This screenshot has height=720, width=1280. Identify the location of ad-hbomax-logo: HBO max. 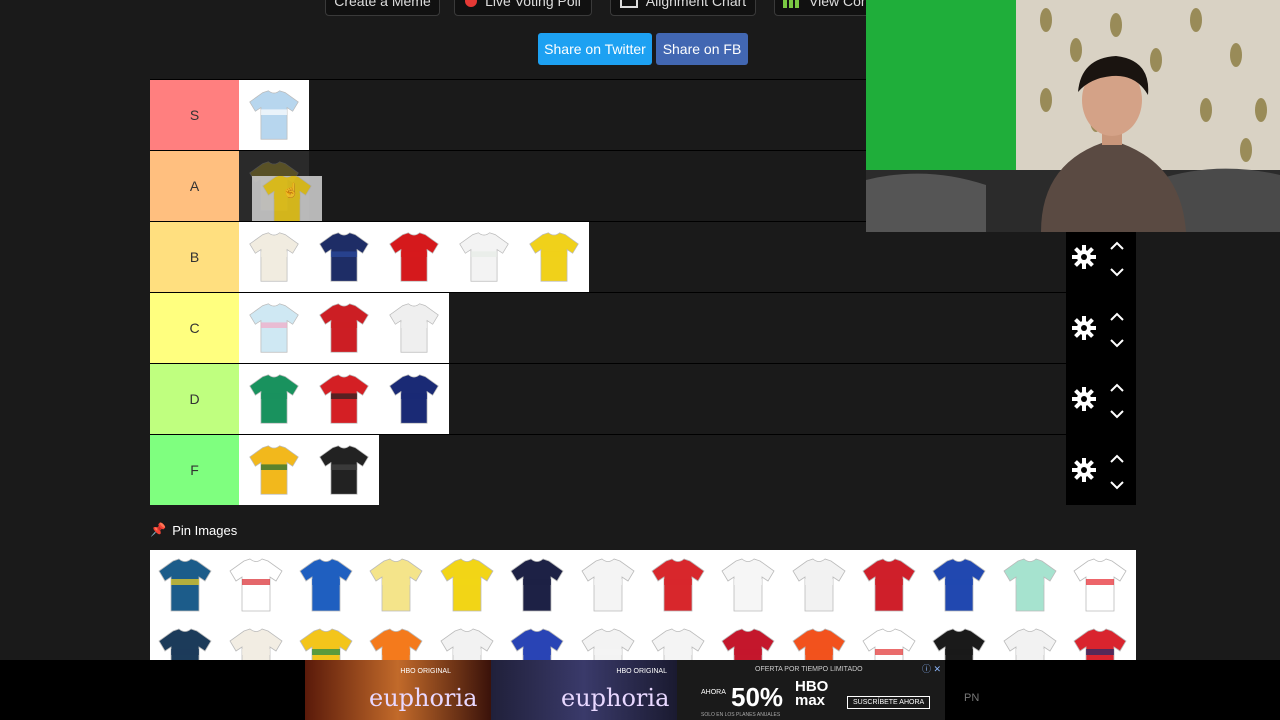
(812, 693).